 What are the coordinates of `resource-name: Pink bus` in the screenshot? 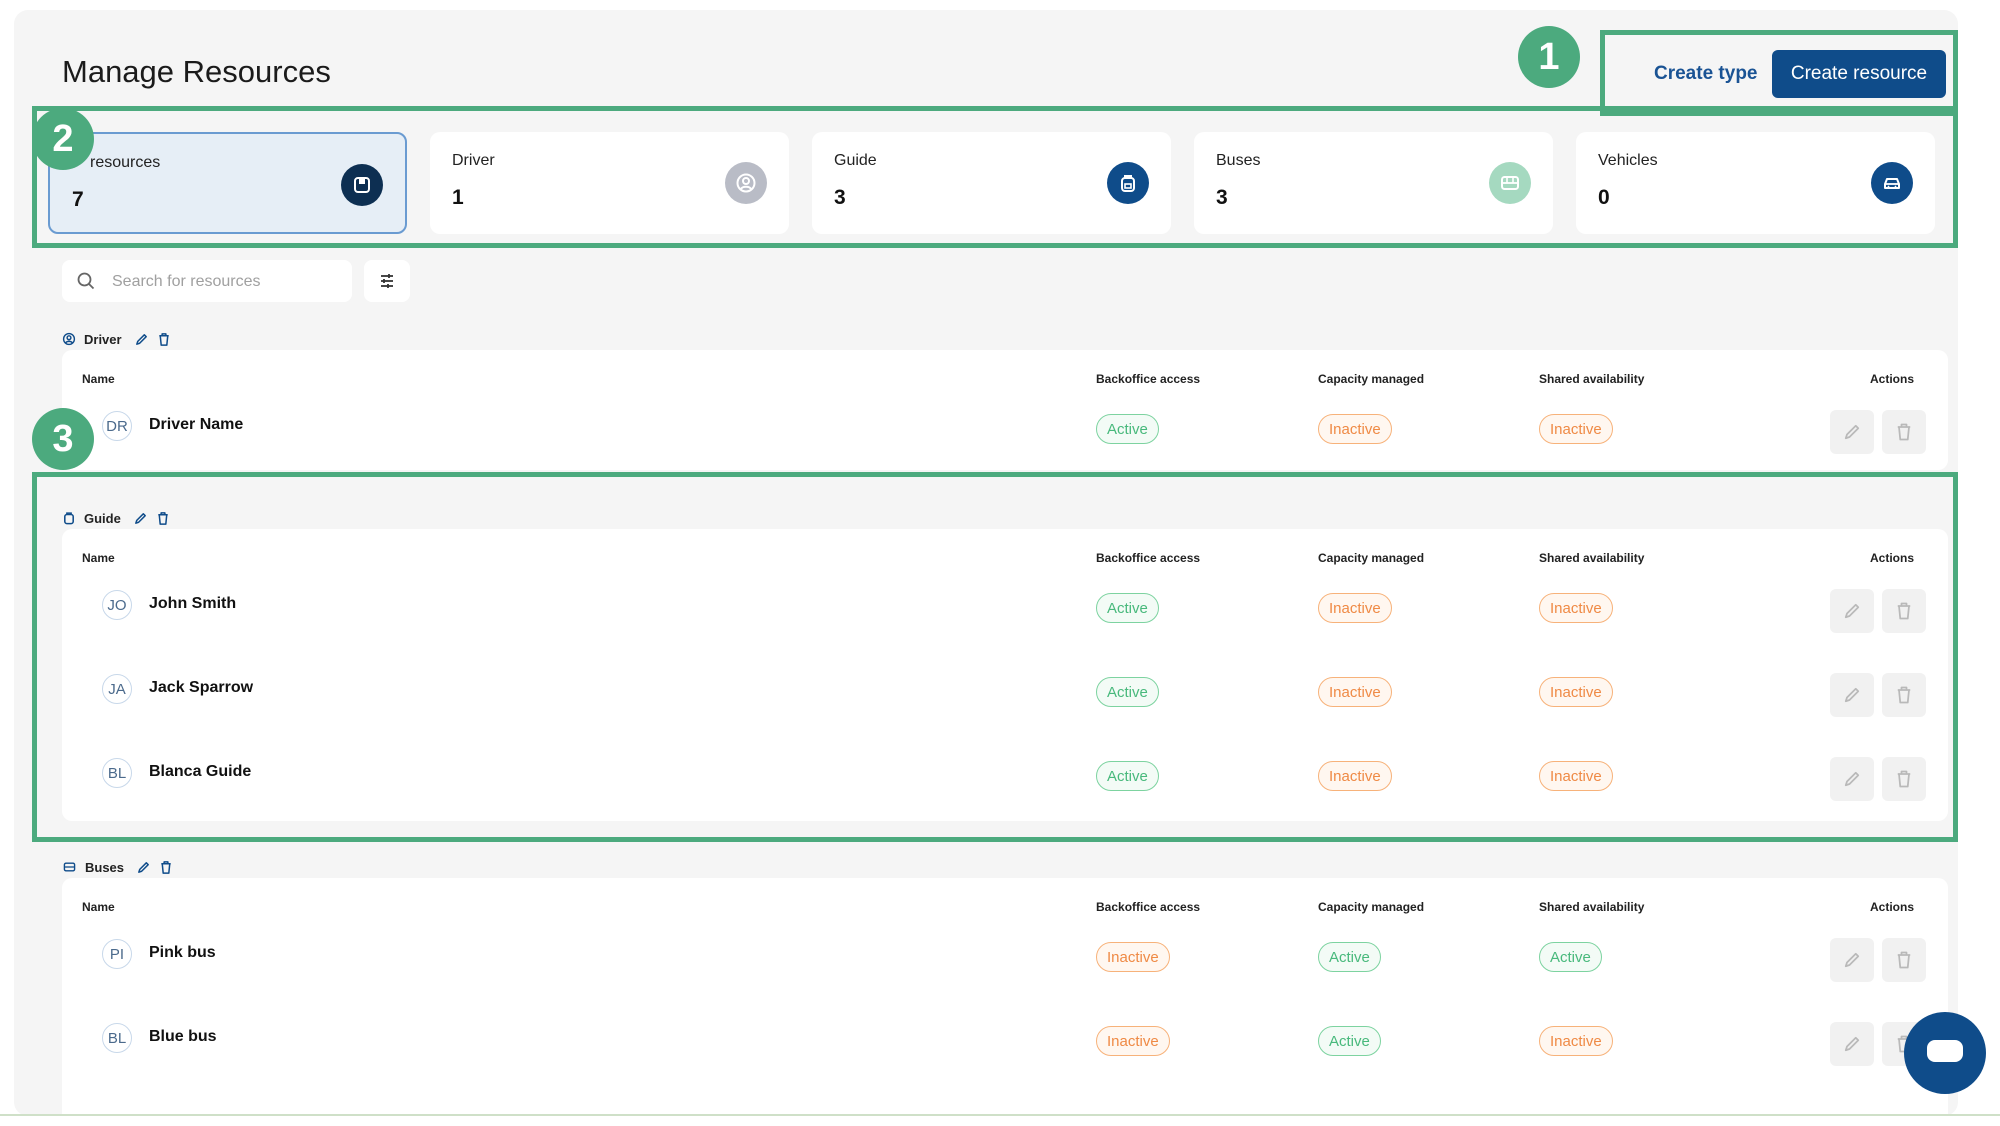 It's located at (182, 953).